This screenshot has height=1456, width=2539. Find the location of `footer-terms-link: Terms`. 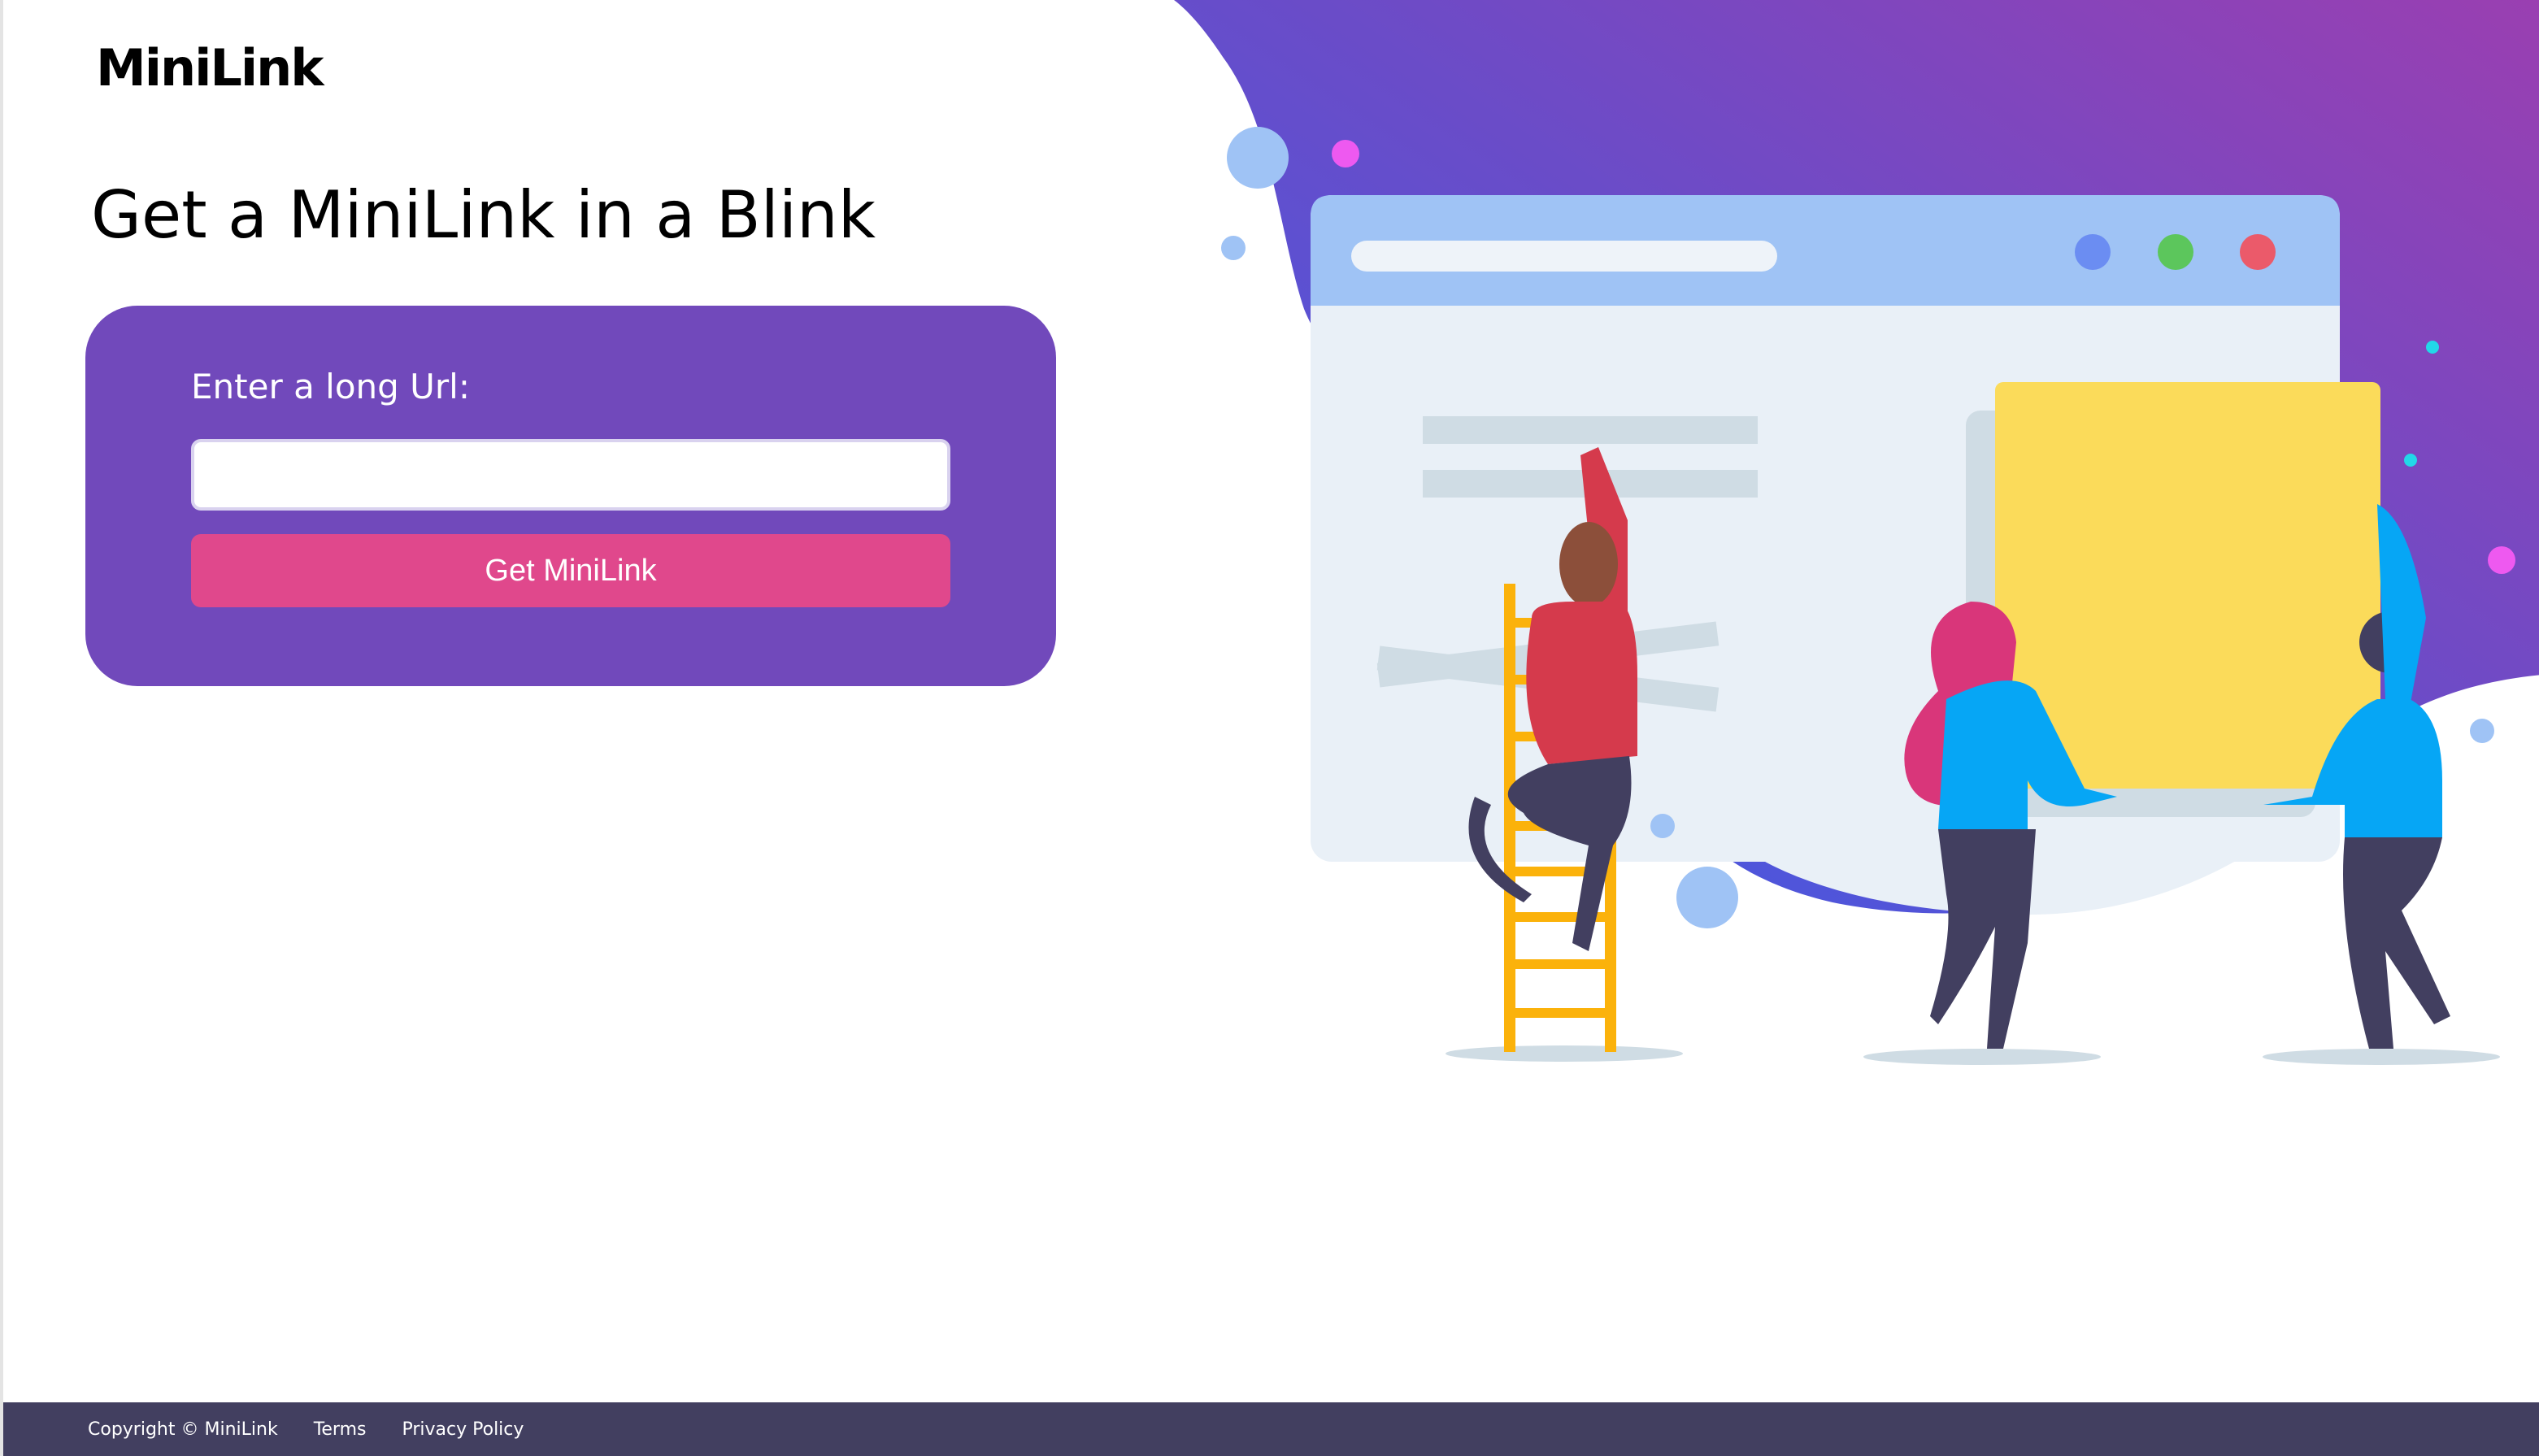

footer-terms-link: Terms is located at coordinates (340, 1430).